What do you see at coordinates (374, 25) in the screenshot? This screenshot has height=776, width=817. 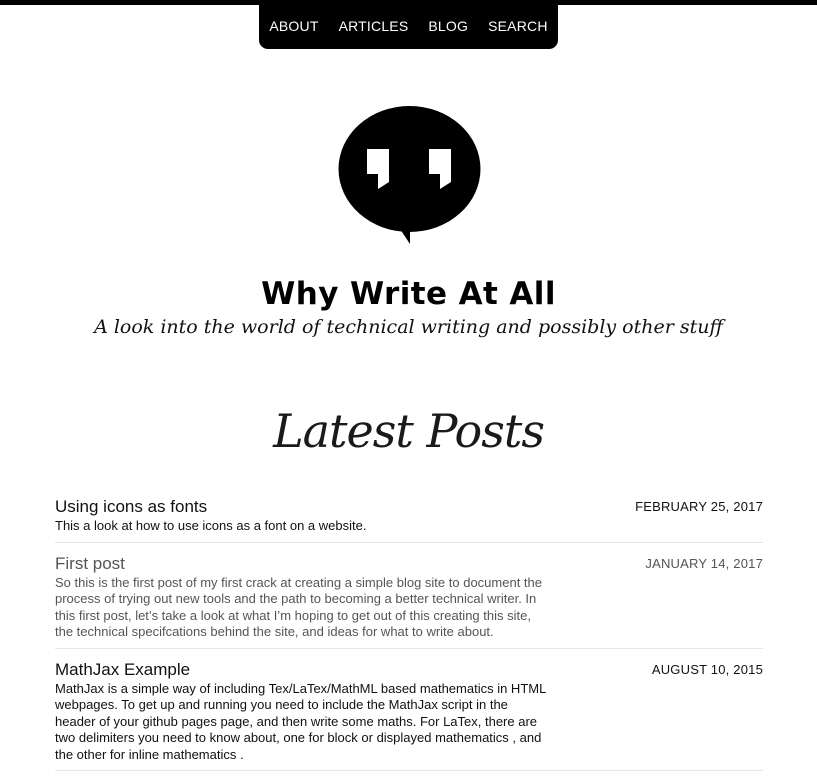 I see `nav-articles: ARTICLES` at bounding box center [374, 25].